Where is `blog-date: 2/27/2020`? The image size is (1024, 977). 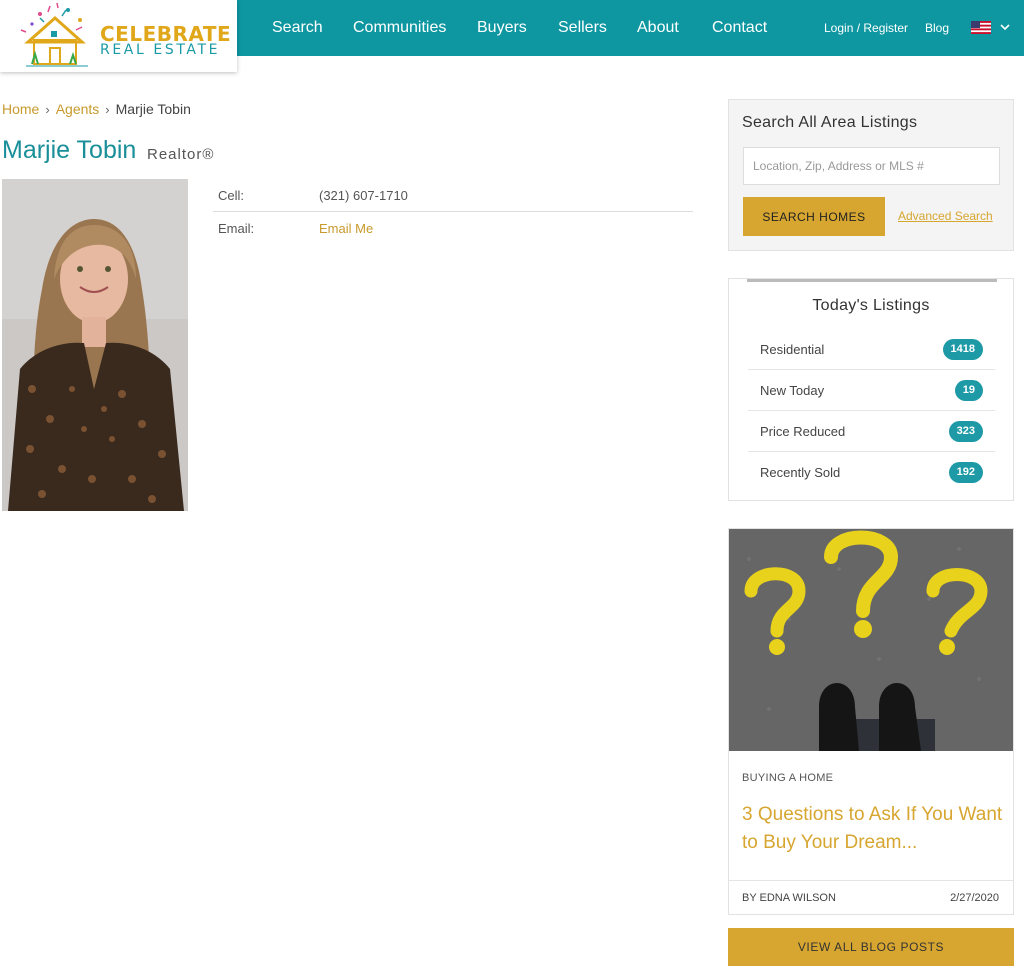
blog-date: 2/27/2020 is located at coordinates (974, 898).